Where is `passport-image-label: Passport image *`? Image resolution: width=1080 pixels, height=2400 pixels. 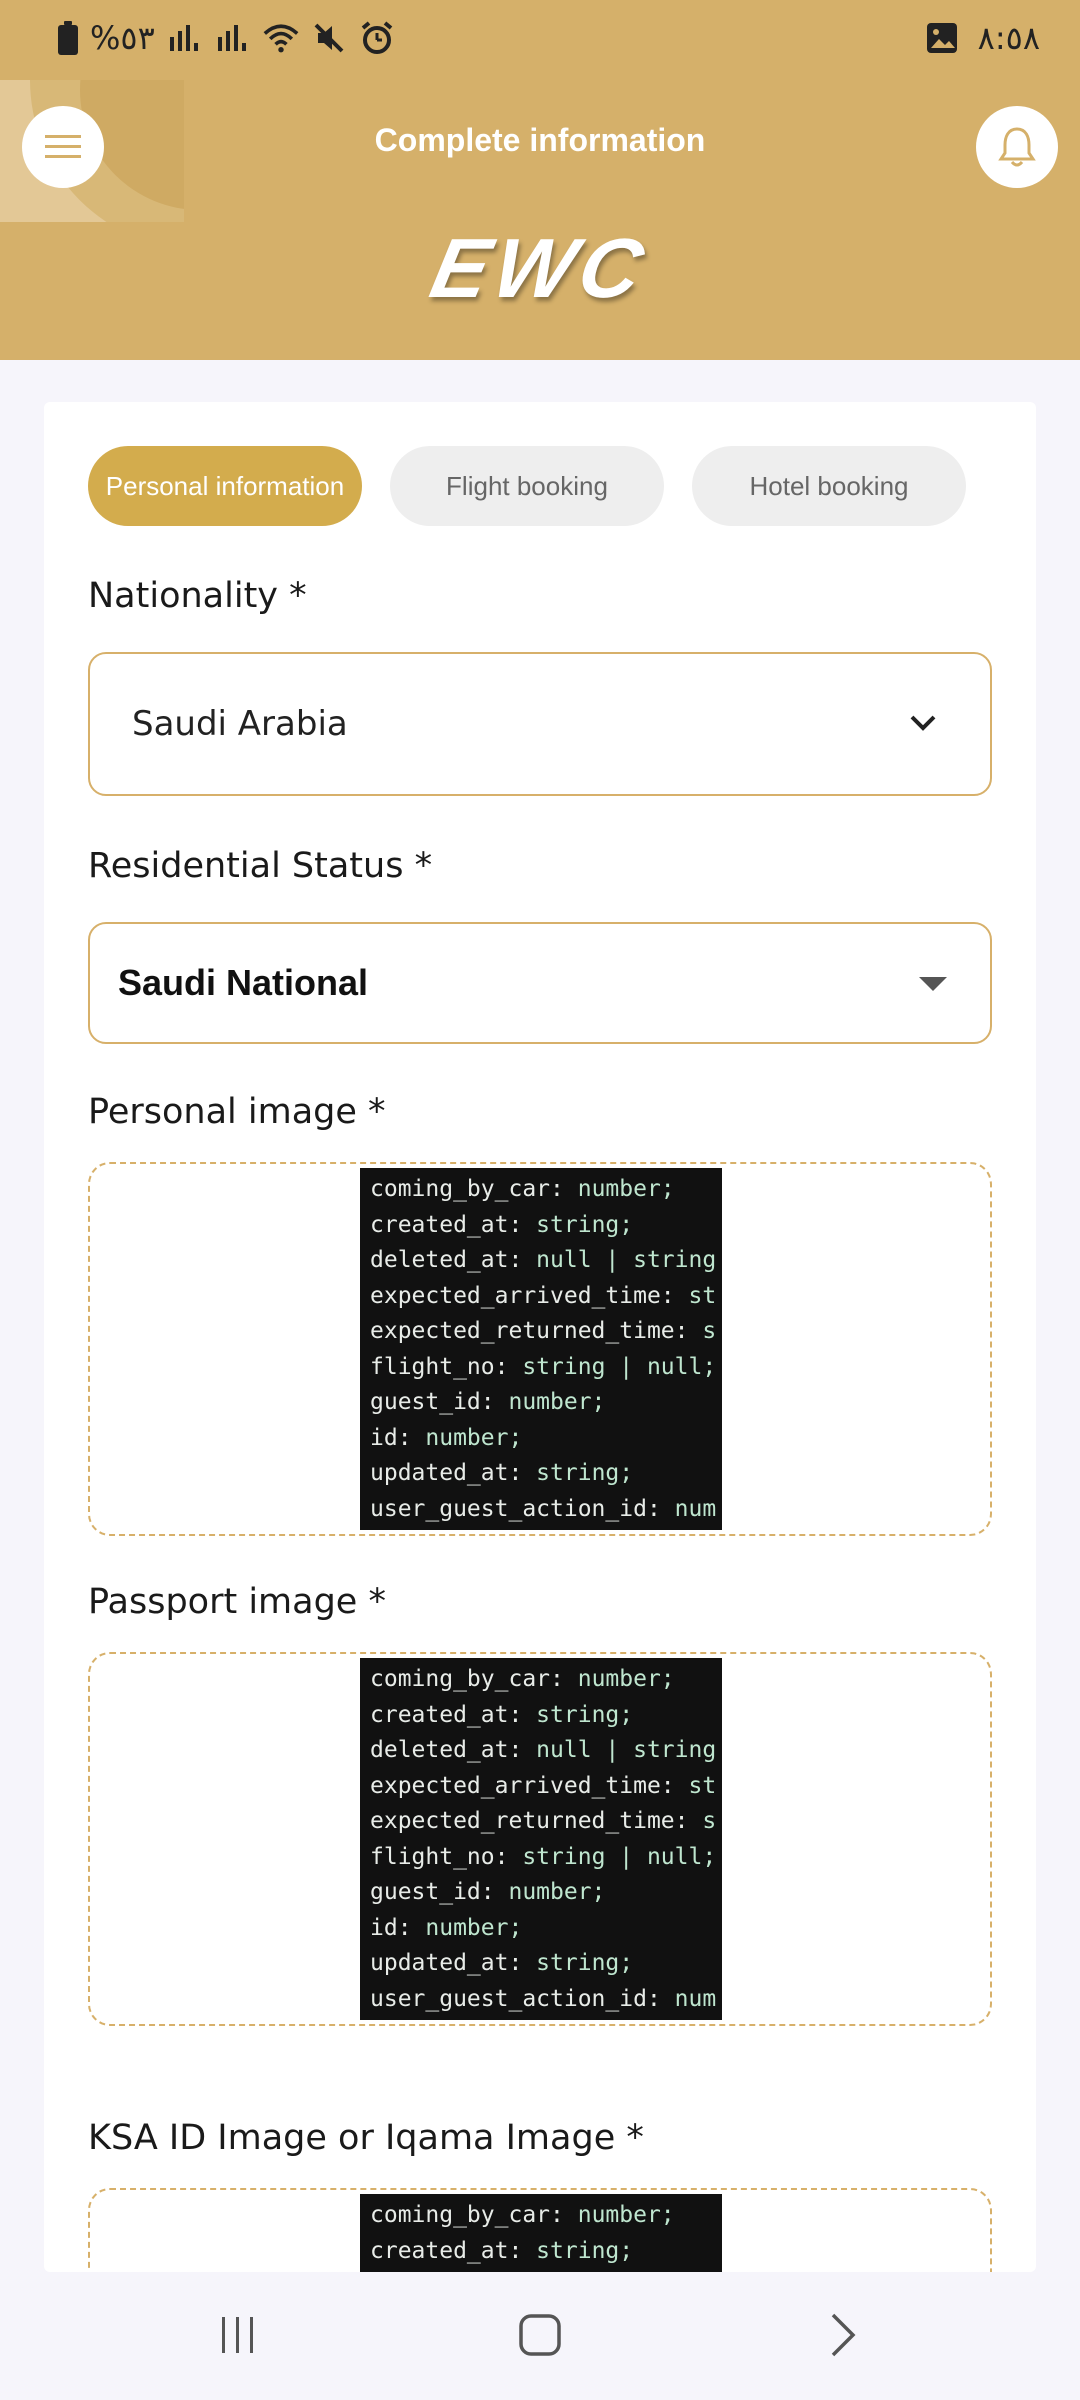
passport-image-label: Passport image * is located at coordinates (237, 1602).